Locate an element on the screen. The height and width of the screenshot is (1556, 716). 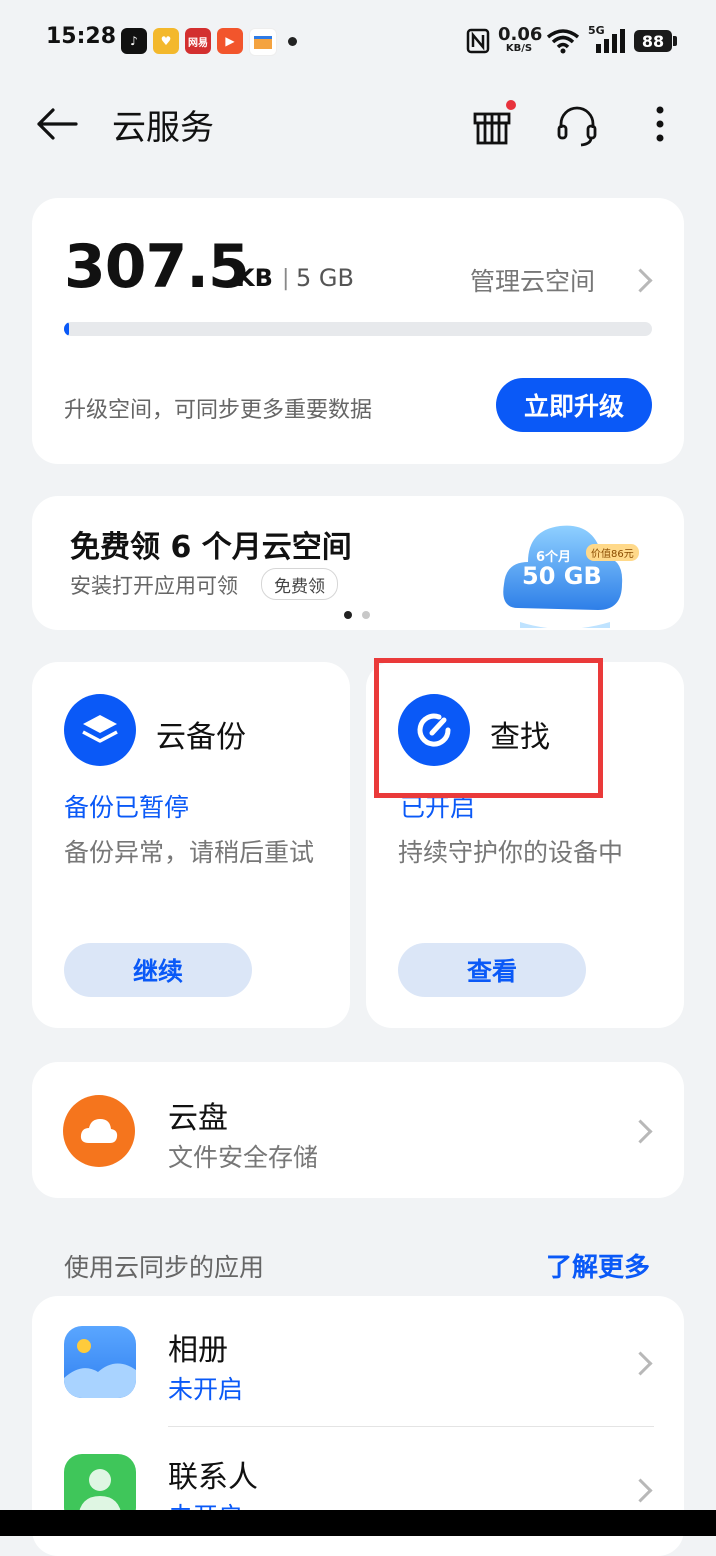
notification-dot is located at coordinates (292, 41).